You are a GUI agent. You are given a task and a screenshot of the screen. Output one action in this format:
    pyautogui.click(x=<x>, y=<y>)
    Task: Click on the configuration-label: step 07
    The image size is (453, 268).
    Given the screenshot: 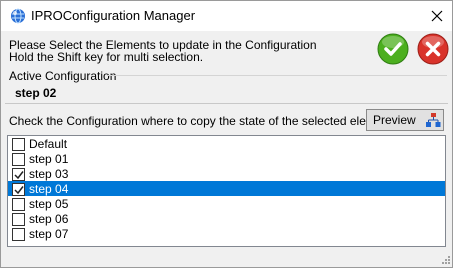 What is the action you would take?
    pyautogui.click(x=49, y=234)
    